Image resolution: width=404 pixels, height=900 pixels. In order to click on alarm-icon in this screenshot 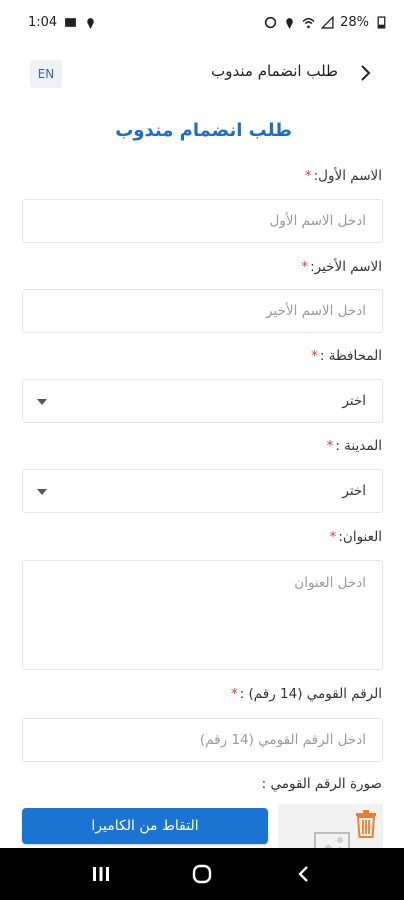, I will do `click(270, 22)`.